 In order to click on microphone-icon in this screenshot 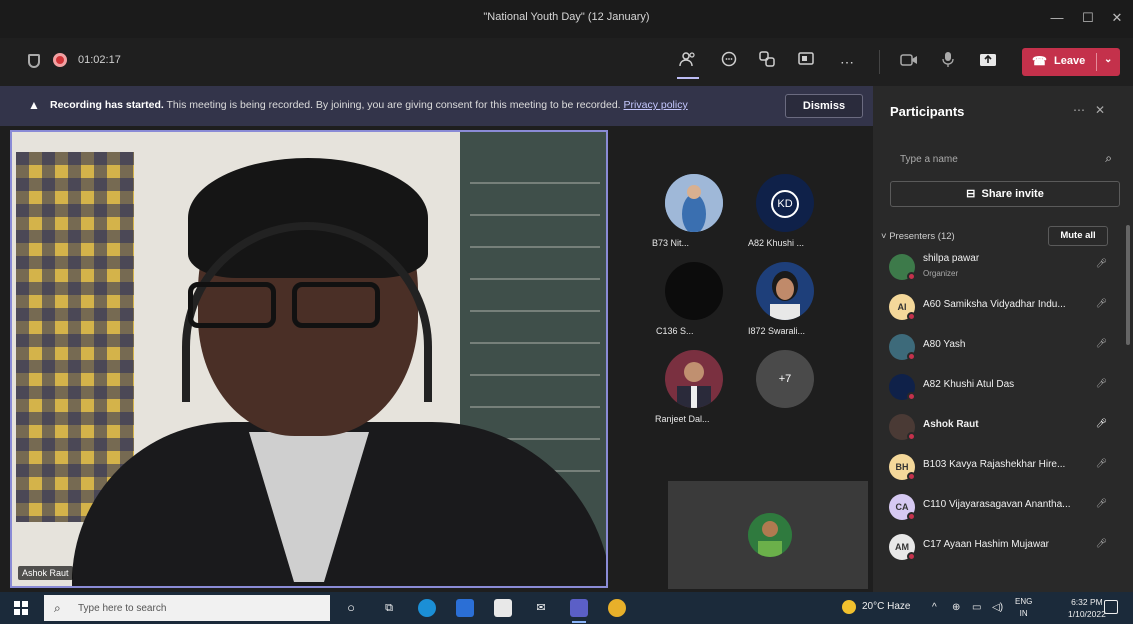, I will do `click(948, 62)`.